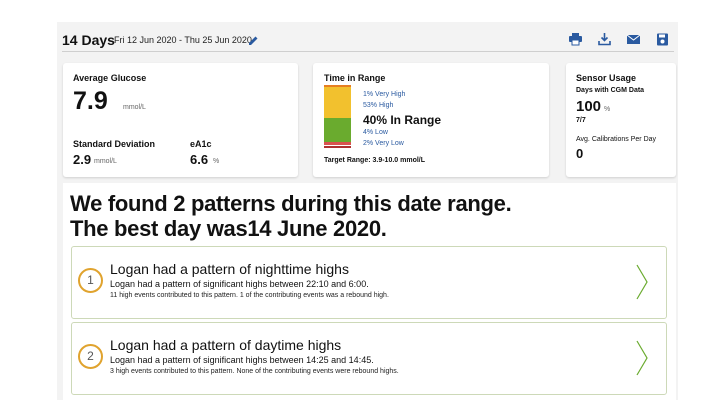 This screenshot has height=420, width=720. Describe the element at coordinates (575, 39) in the screenshot. I see `print-icon` at that location.